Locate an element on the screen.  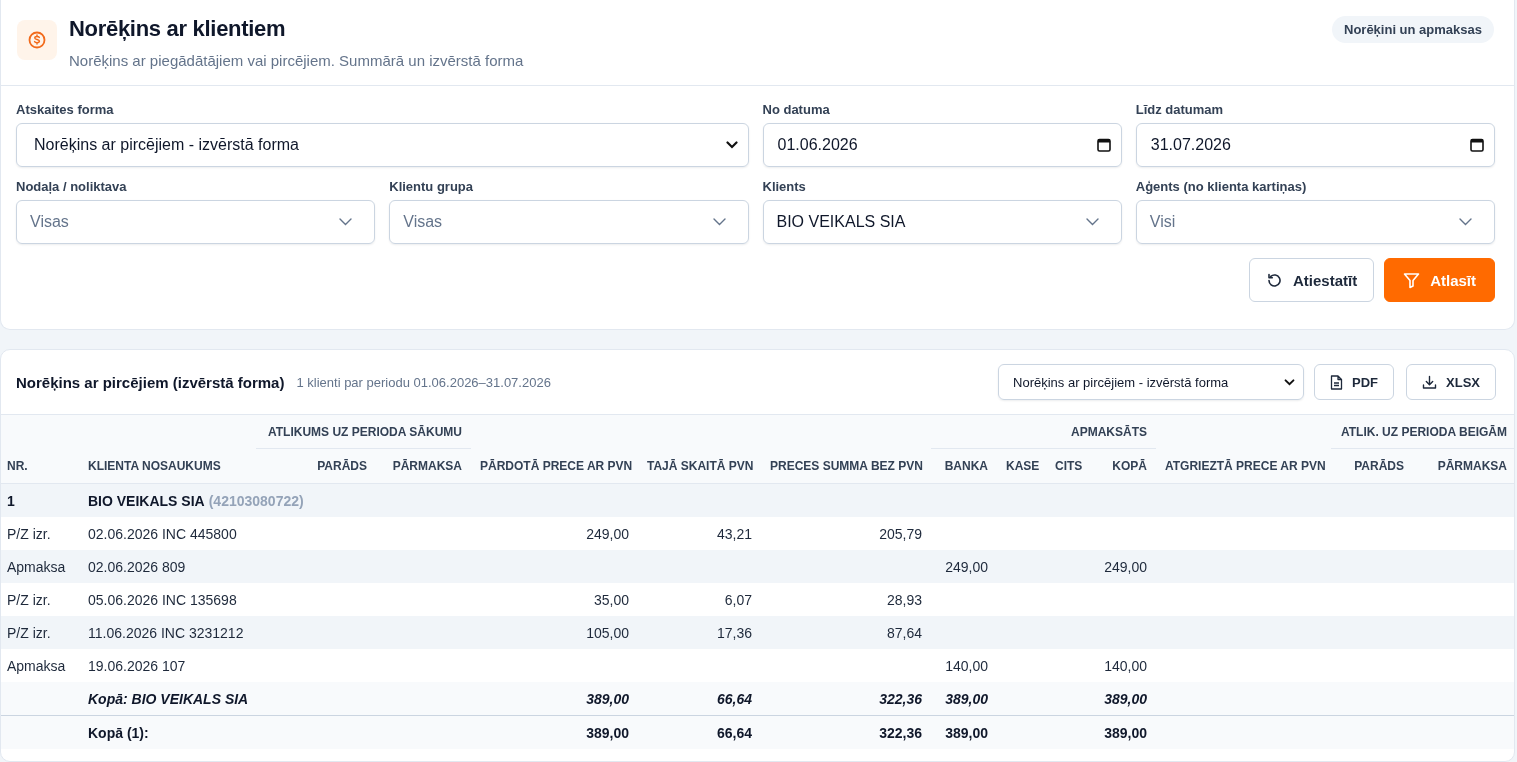
column-header: ATGRIEZTĀ PRECE AR PVN is located at coordinates (1245, 465).